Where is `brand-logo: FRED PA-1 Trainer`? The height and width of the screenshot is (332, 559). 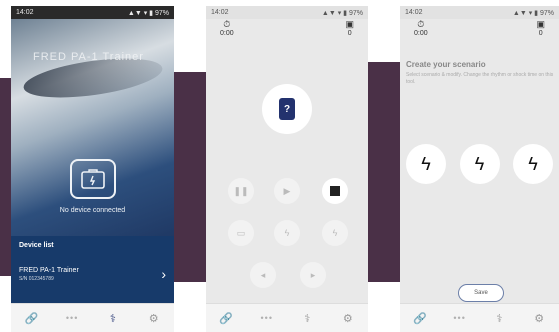
brand-logo: FRED PA-1 Trainer is located at coordinates (88, 57).